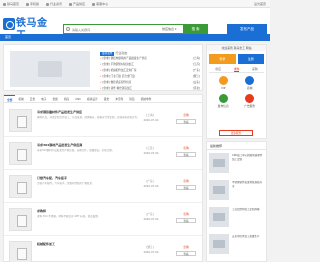 Image resolution: width=320 pixels, height=262 pixels. I want to click on supply-icon, so click(71, 4).